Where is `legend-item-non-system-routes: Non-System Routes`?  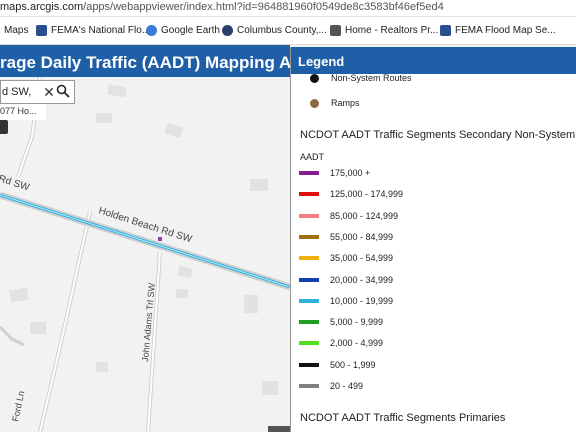 legend-item-non-system-routes: Non-System Routes is located at coordinates (355, 78).